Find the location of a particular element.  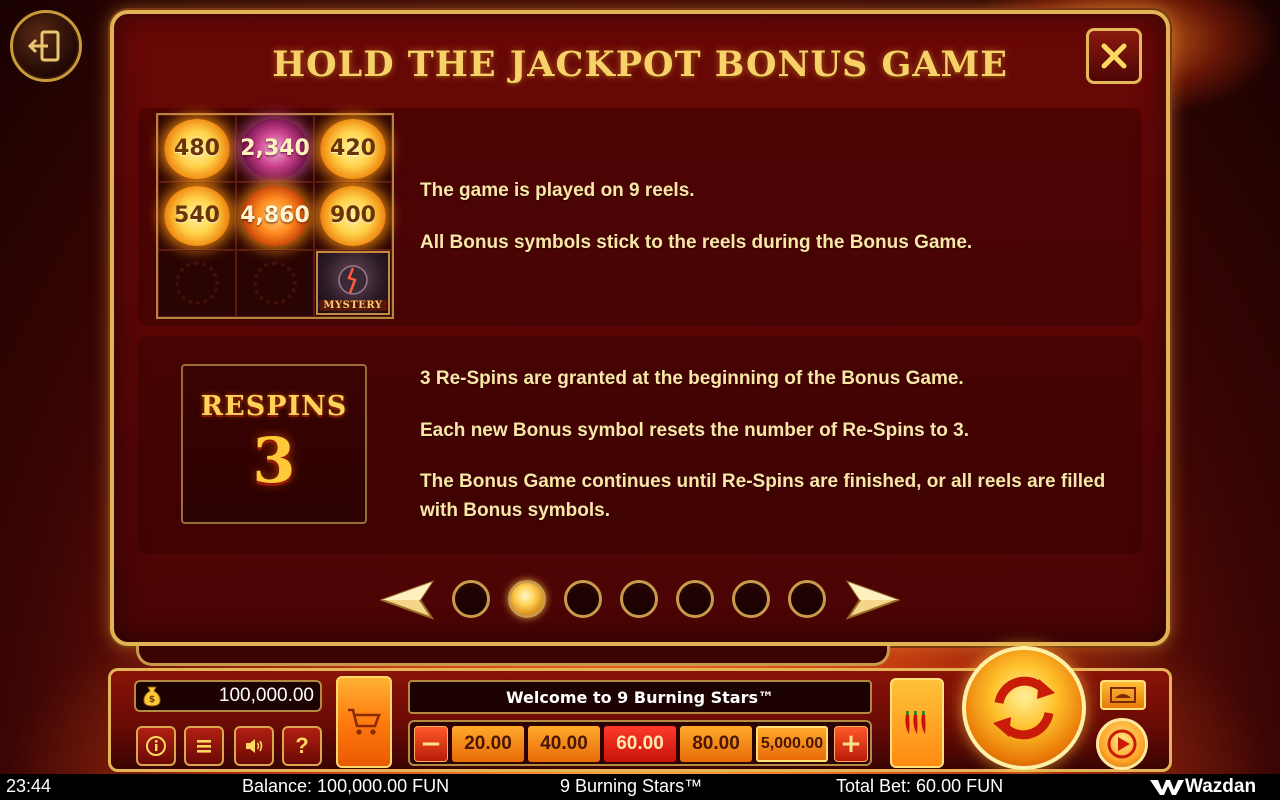

bet-option-selected: 60.00 is located at coordinates (640, 744).